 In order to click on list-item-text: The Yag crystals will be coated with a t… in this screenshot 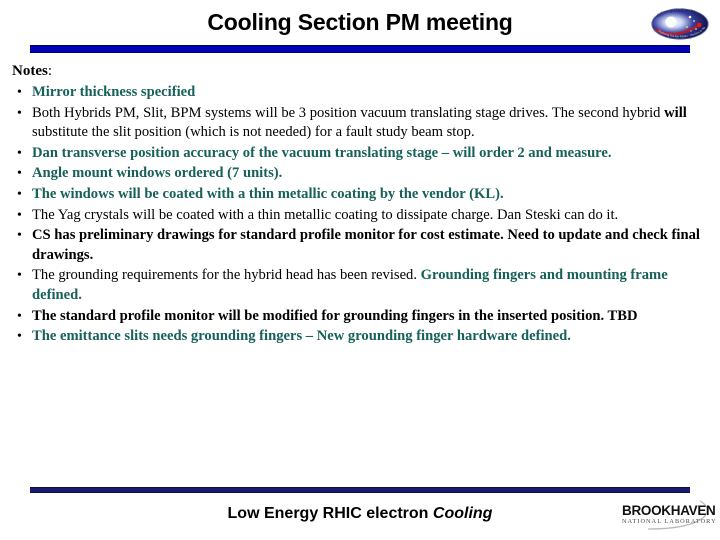, I will do `click(325, 214)`.